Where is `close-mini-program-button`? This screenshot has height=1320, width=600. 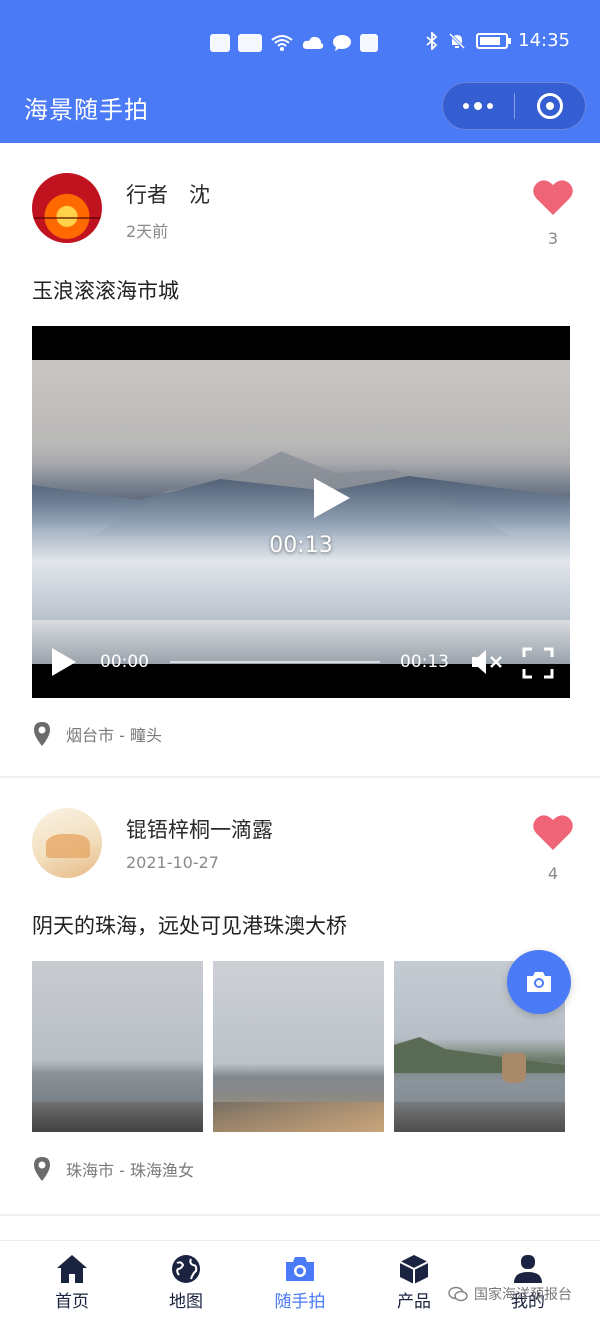
close-mini-program-button is located at coordinates (550, 106).